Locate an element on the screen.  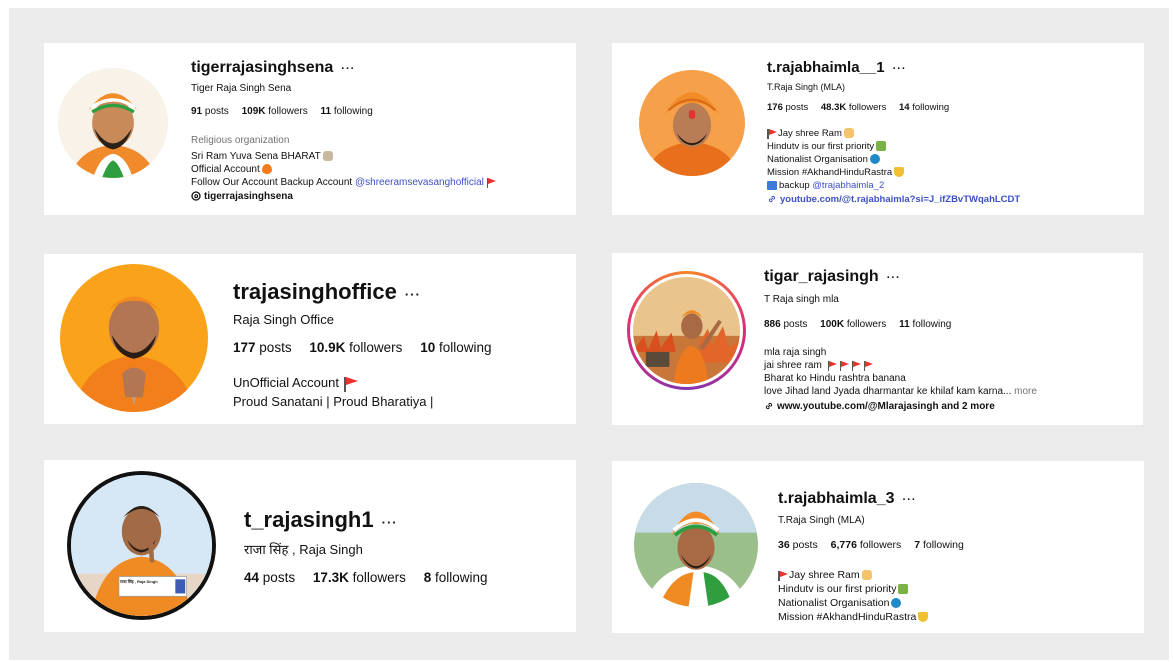
profile-display-name: Raja Singh Office is located at coordinates (283, 319).